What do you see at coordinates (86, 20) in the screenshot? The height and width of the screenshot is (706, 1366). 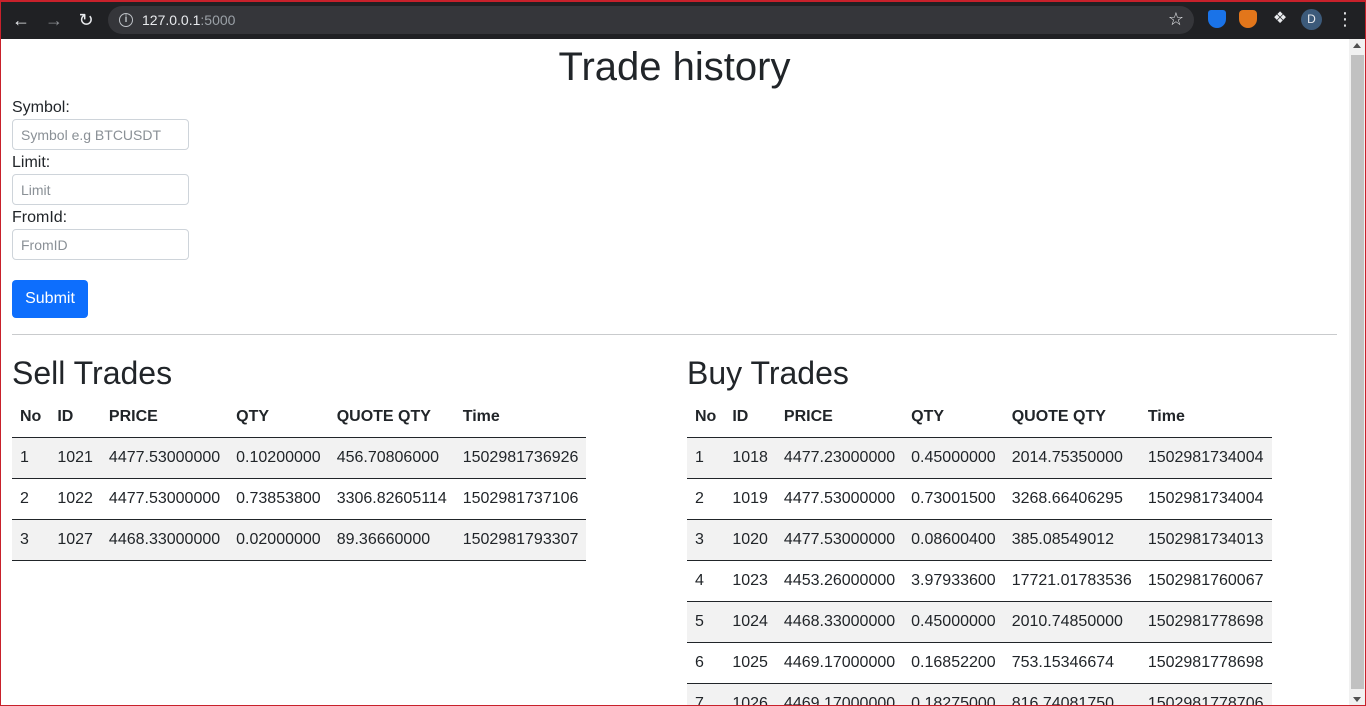 I see `reload-icon: ↻` at bounding box center [86, 20].